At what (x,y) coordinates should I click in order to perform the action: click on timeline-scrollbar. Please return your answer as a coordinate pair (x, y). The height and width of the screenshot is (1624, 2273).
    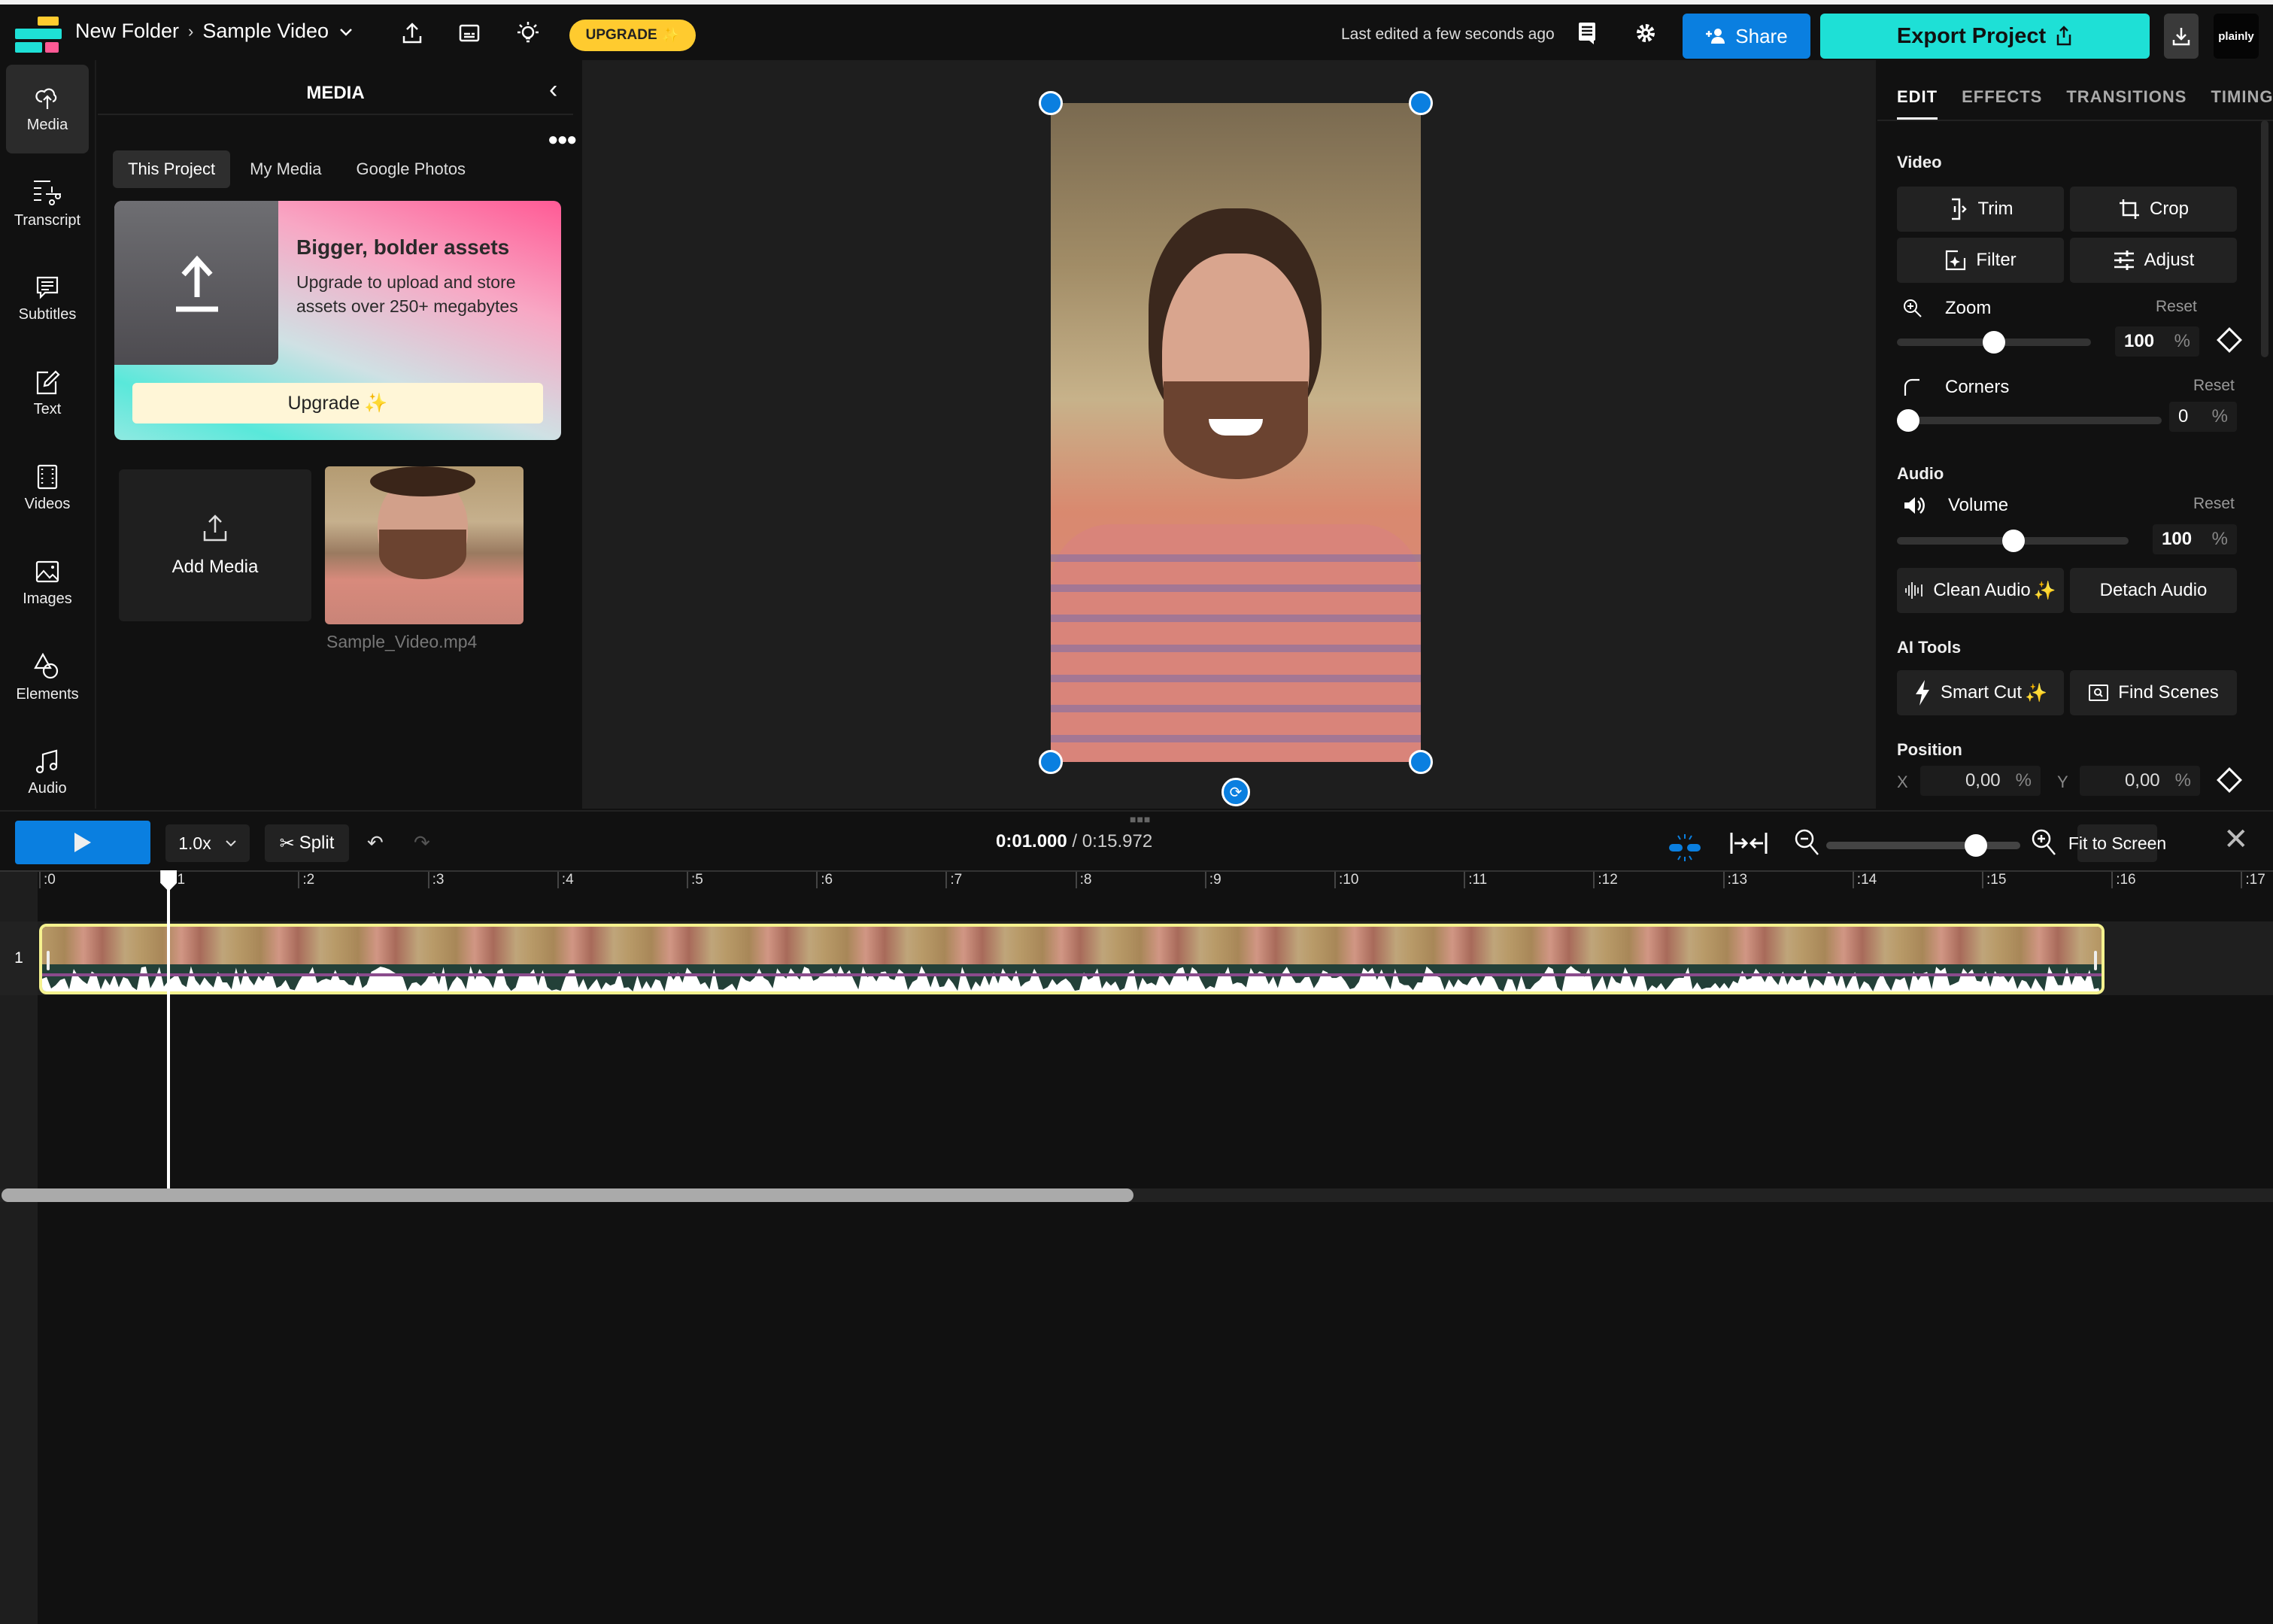
    Looking at the image, I should click on (1136, 1195).